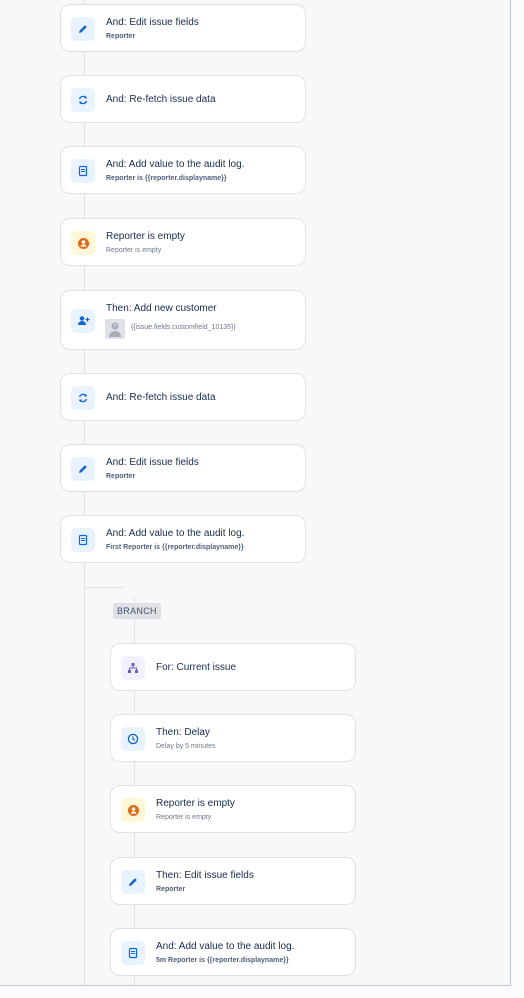 The width and height of the screenshot is (524, 998). Describe the element at coordinates (83, 321) in the screenshot. I see `add-customer-icon` at that location.